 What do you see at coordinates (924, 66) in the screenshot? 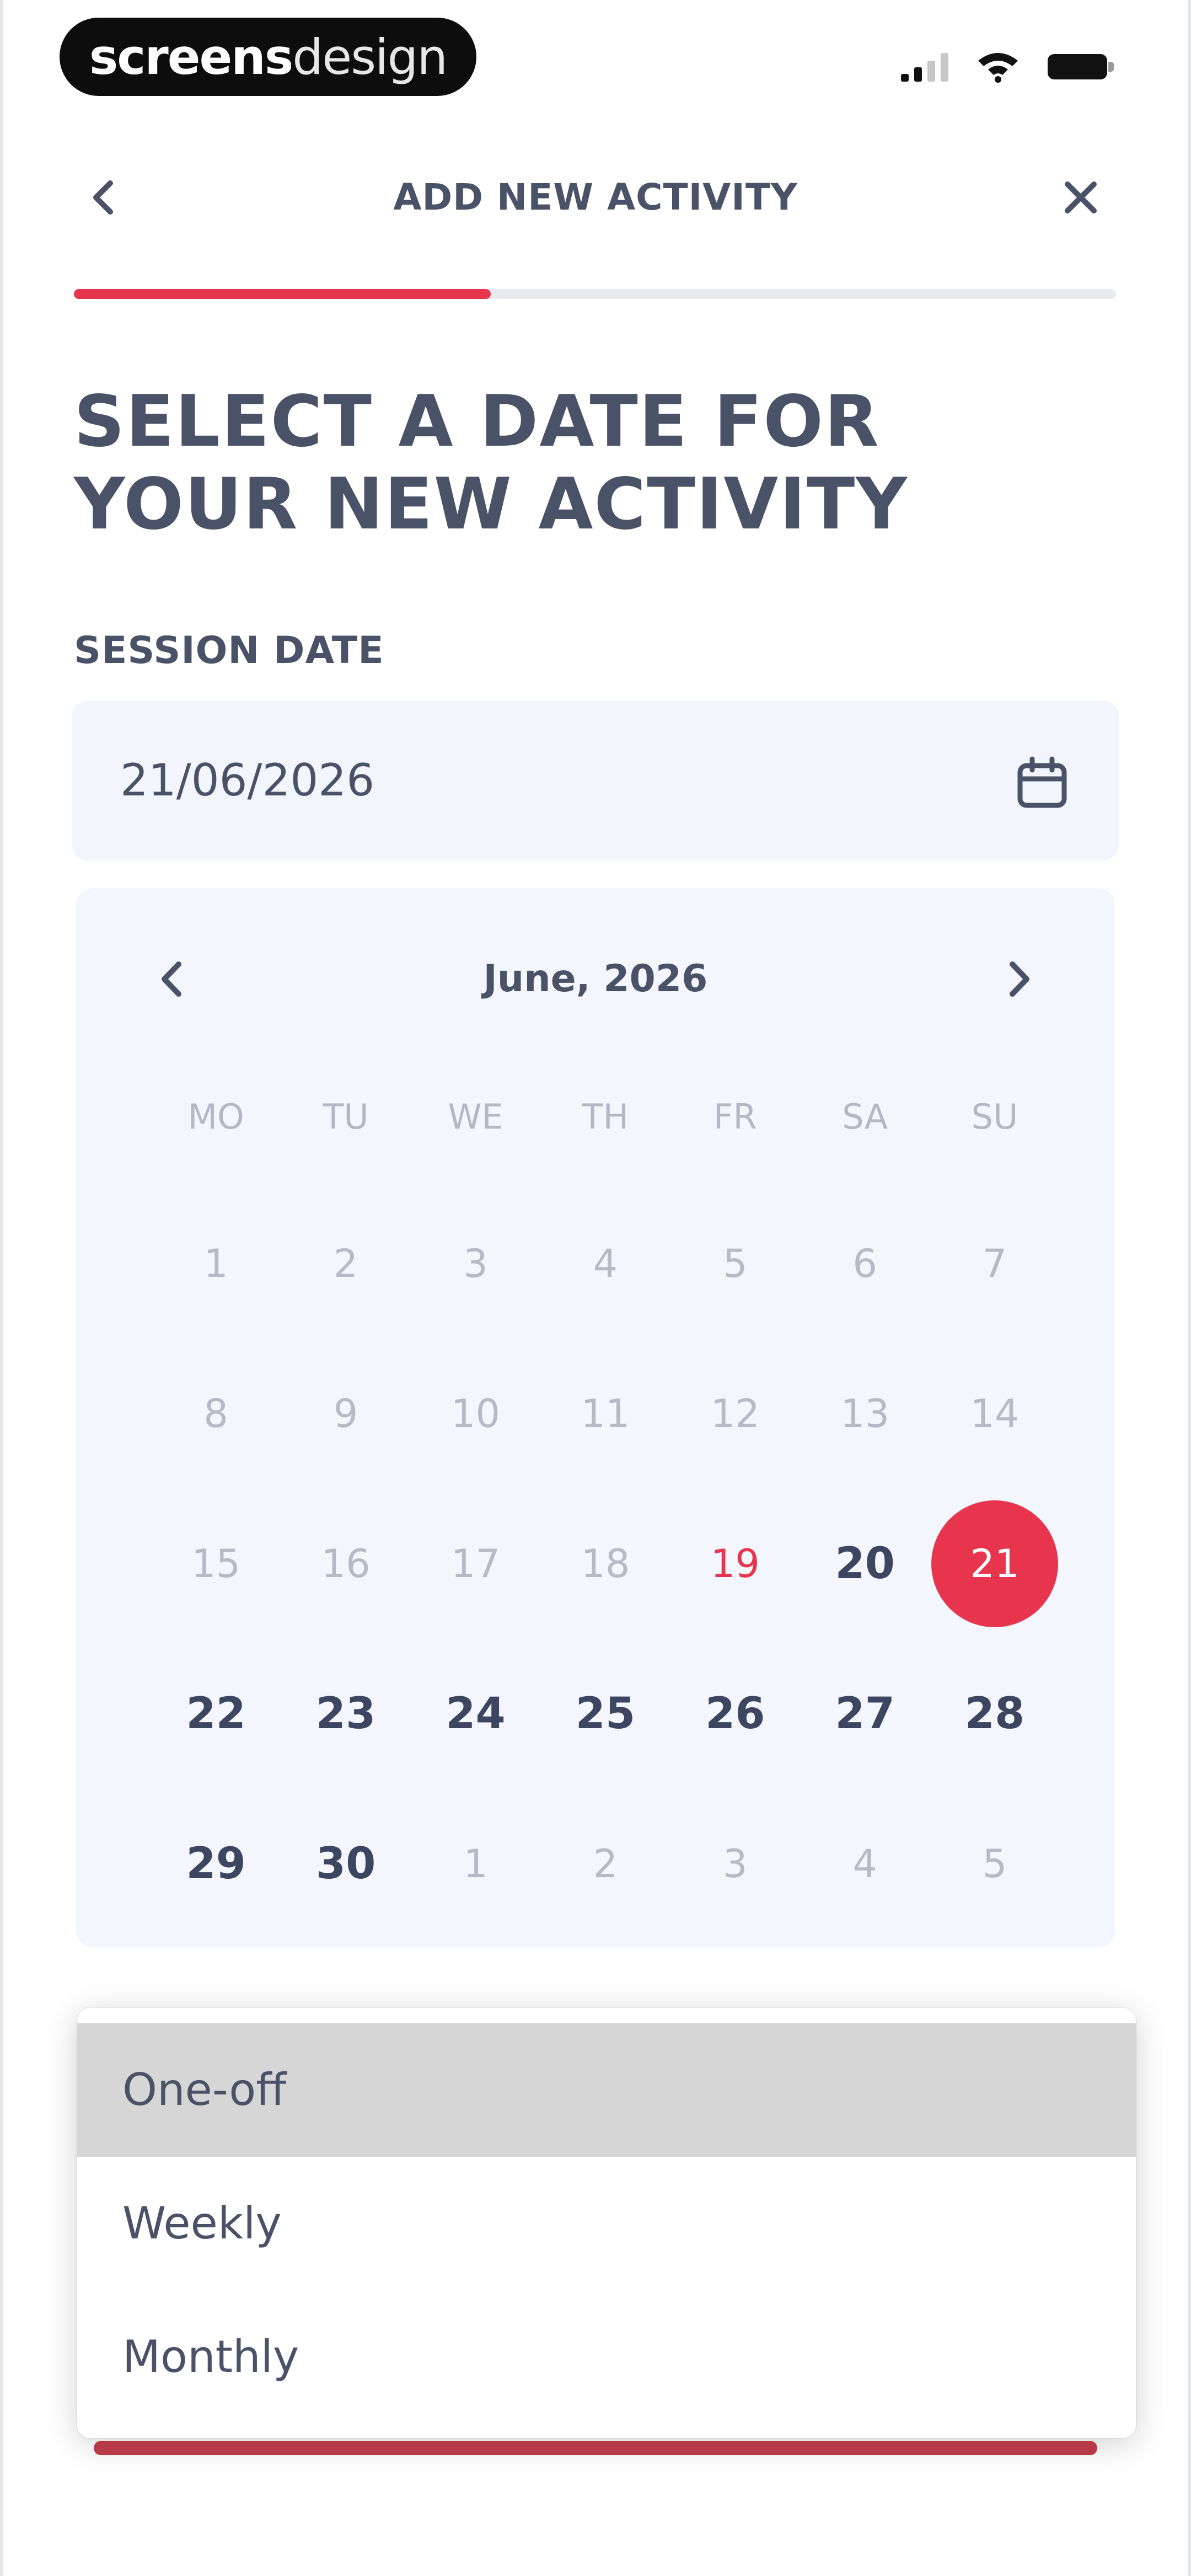
I see `signal-icon` at bounding box center [924, 66].